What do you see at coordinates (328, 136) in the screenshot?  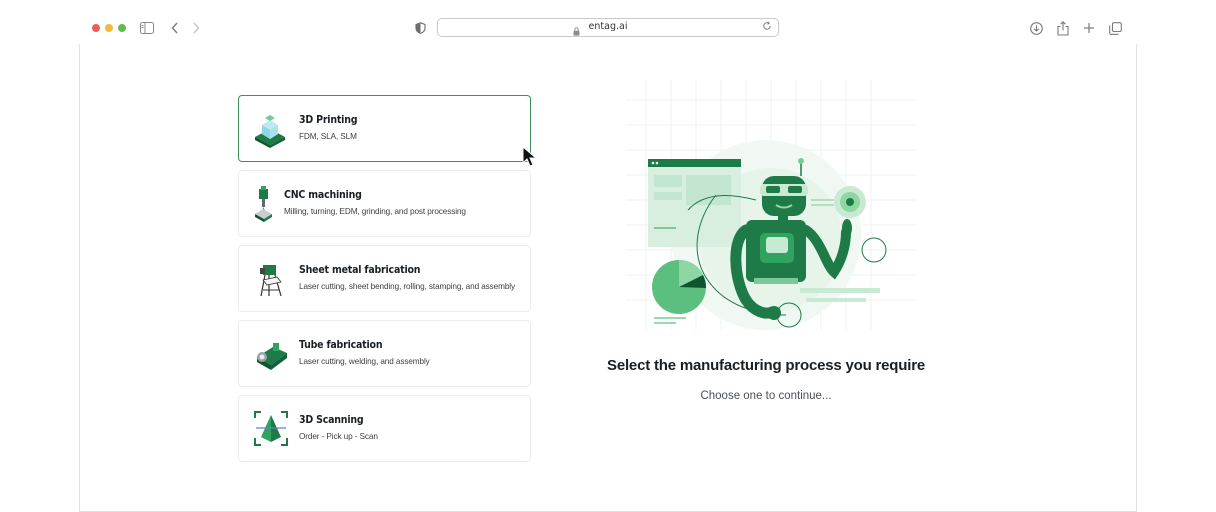 I see `option-subtitle: FDM, SLA, SLM` at bounding box center [328, 136].